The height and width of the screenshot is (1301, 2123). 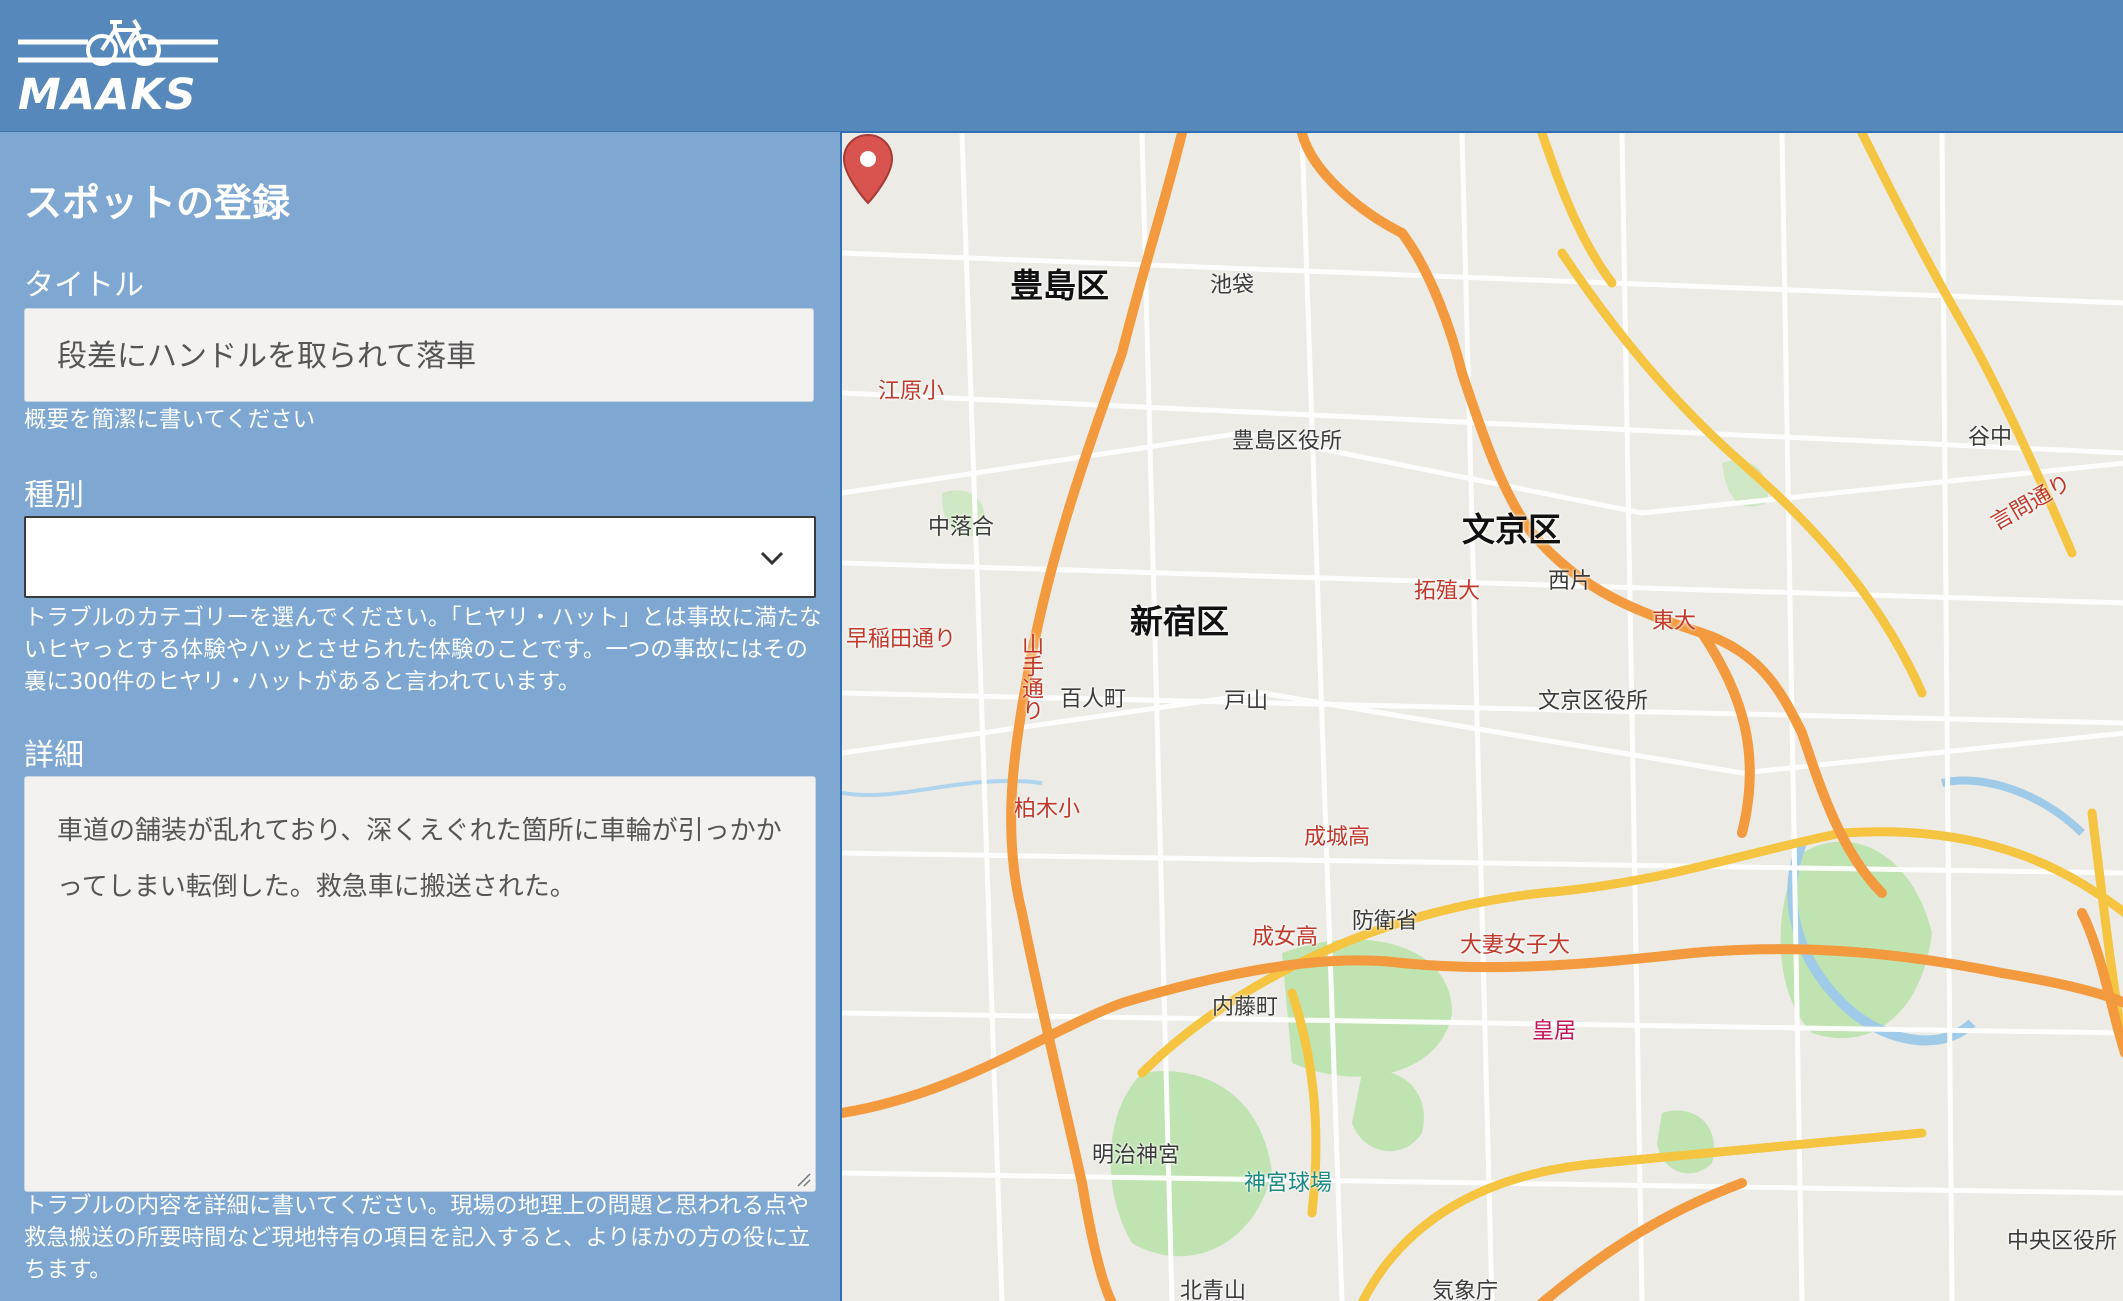 What do you see at coordinates (911, 391) in the screenshot?
I see `map-label: 江原小` at bounding box center [911, 391].